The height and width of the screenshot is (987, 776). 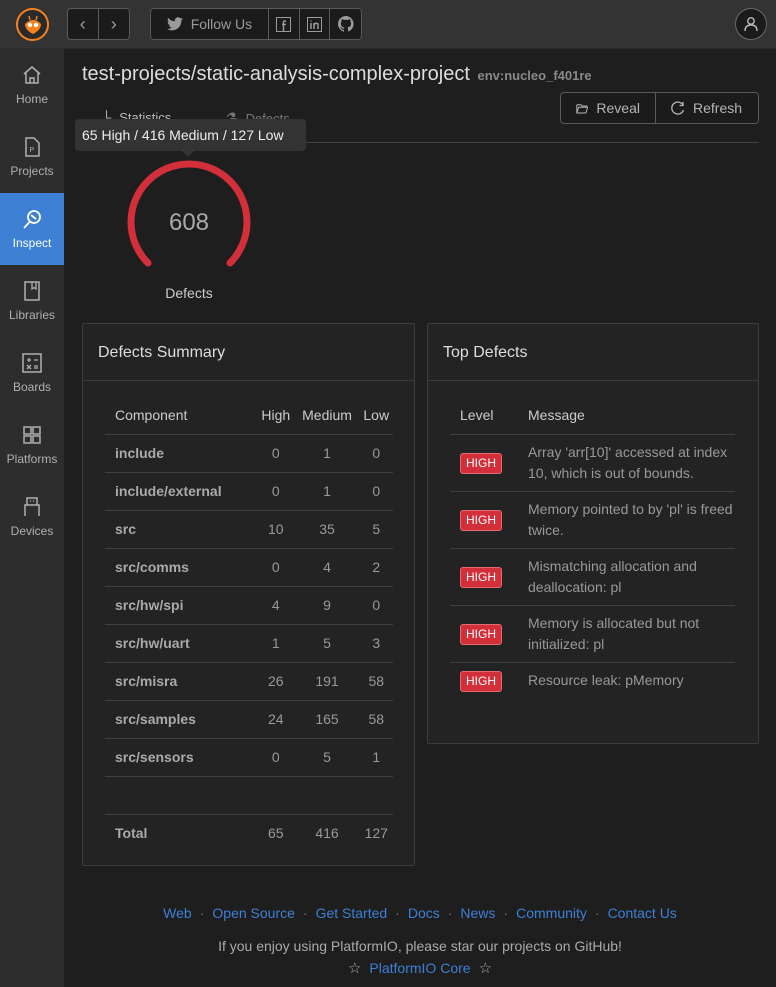 I want to click on top-bar: ‹ › Follow Us, so click(x=388, y=24).